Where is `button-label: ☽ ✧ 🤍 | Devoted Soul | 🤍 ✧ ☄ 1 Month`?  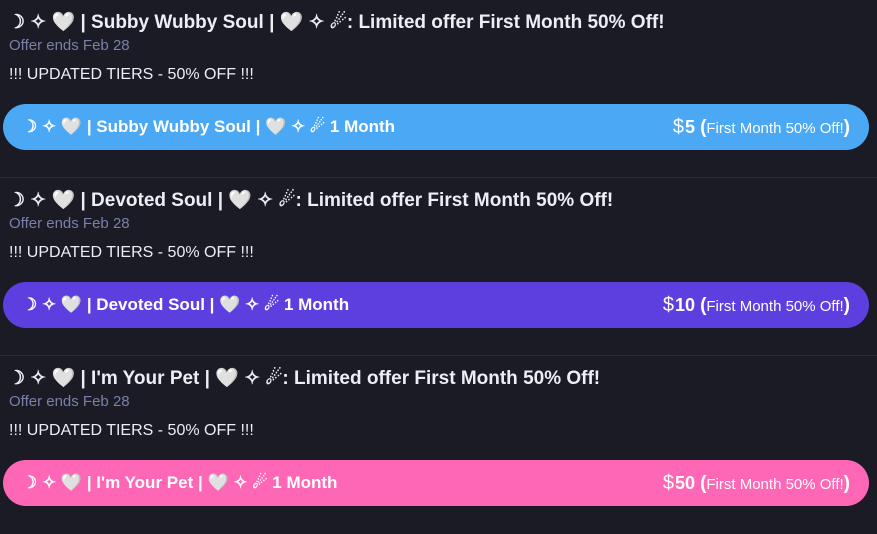
button-label: ☽ ✧ 🤍 | Devoted Soul | 🤍 ✧ ☄ 1 Month is located at coordinates (186, 304).